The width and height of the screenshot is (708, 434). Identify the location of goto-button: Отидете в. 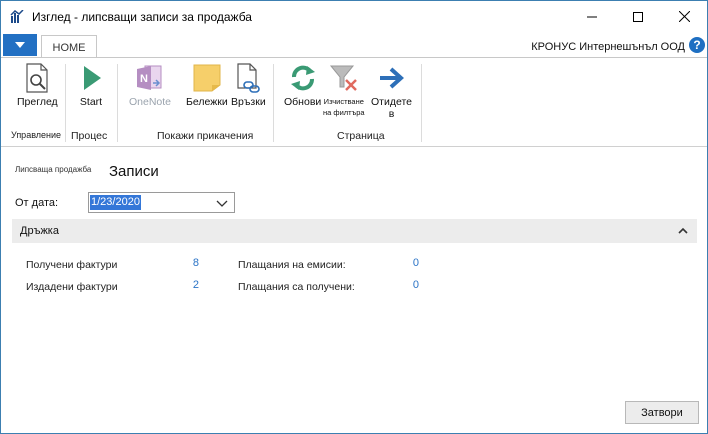
(391, 91).